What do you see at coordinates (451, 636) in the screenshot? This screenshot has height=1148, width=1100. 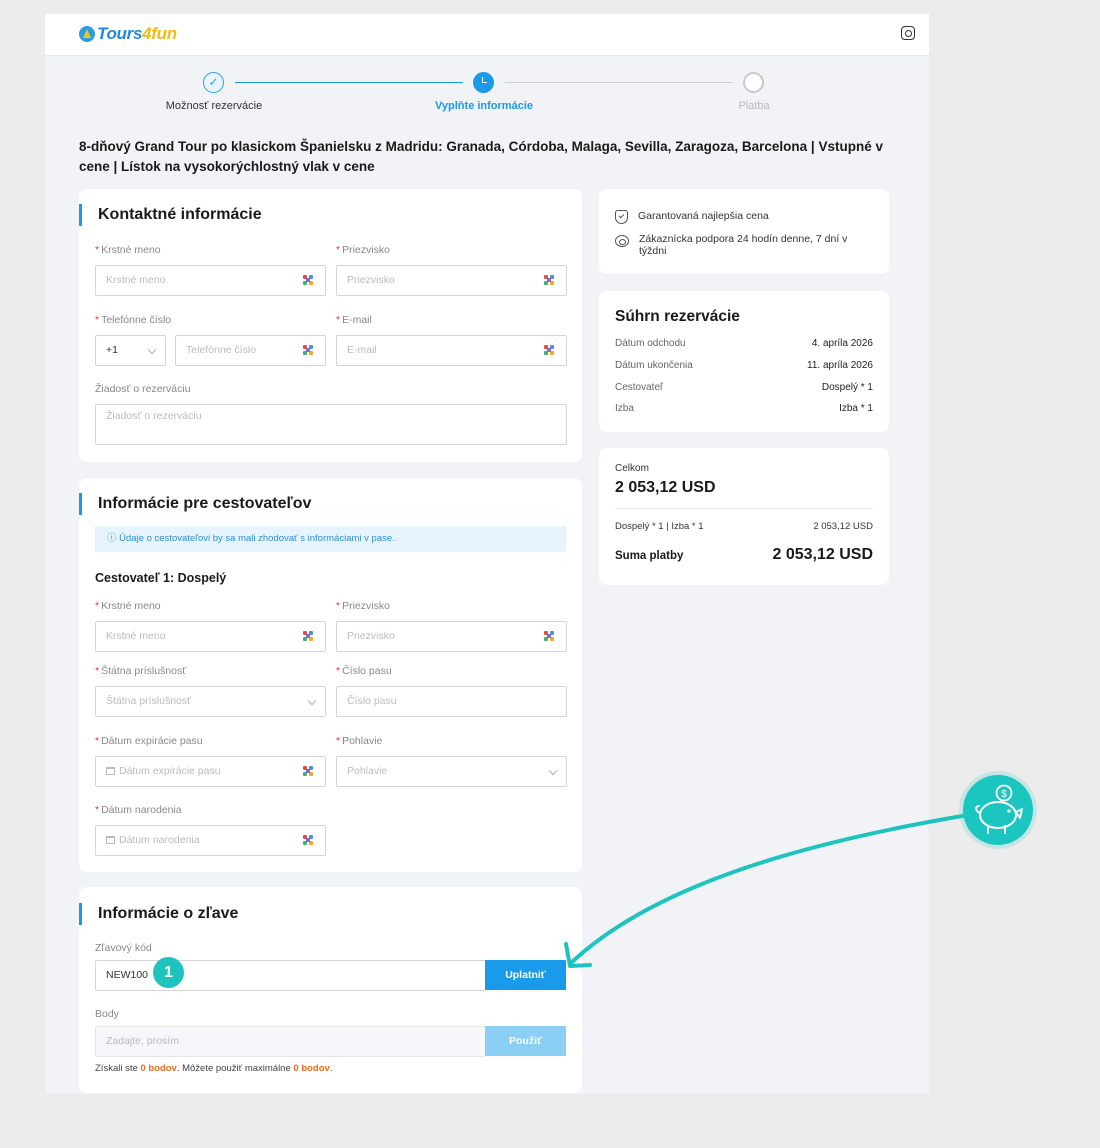 I see `traveler-last-name-input: Priezvisko` at bounding box center [451, 636].